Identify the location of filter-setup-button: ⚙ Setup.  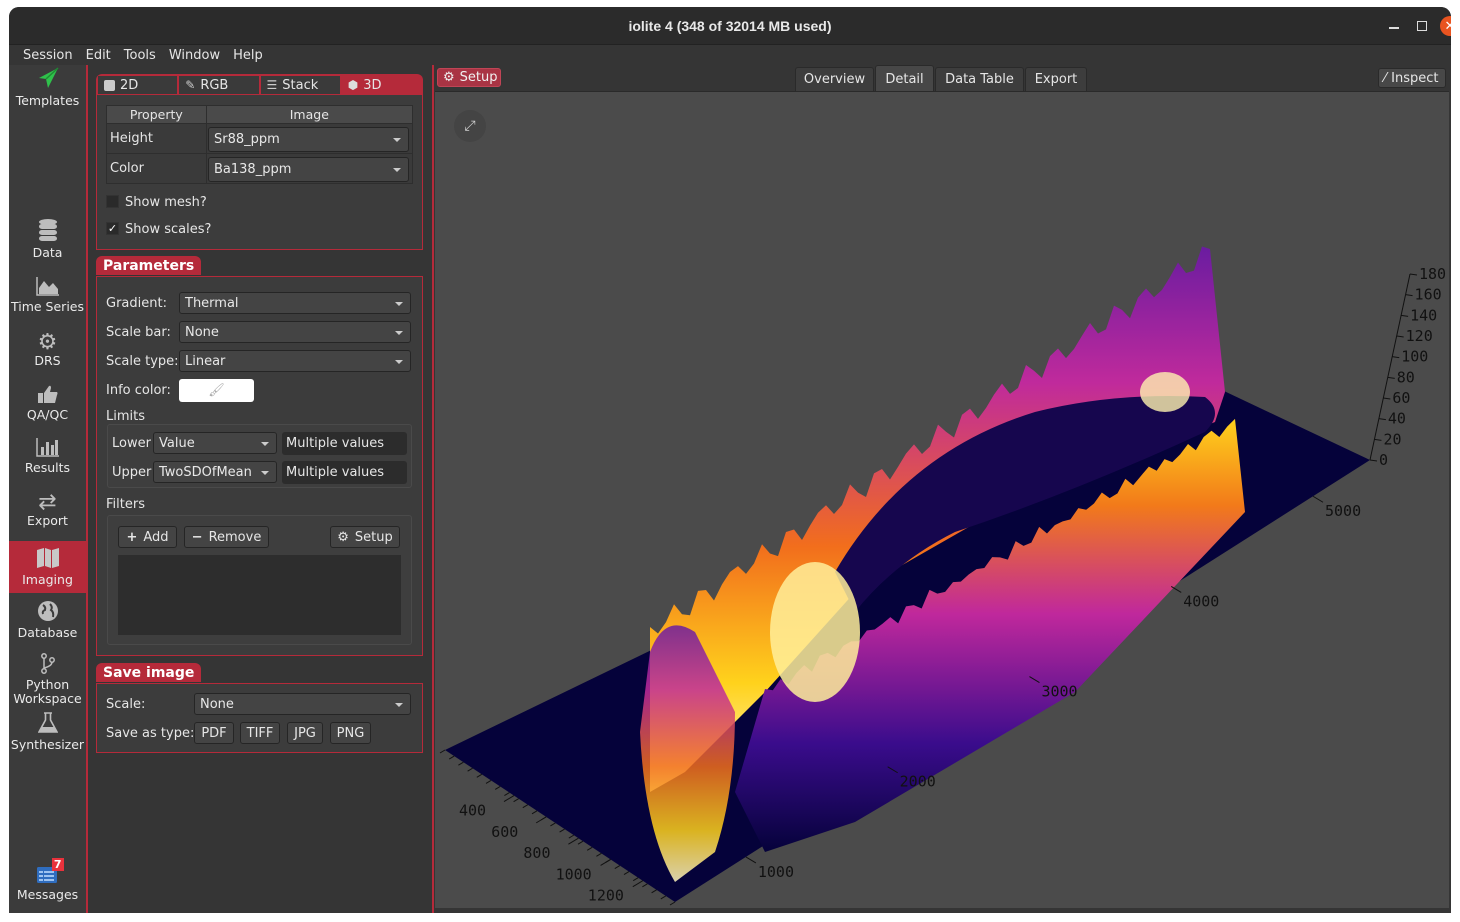
(365, 537).